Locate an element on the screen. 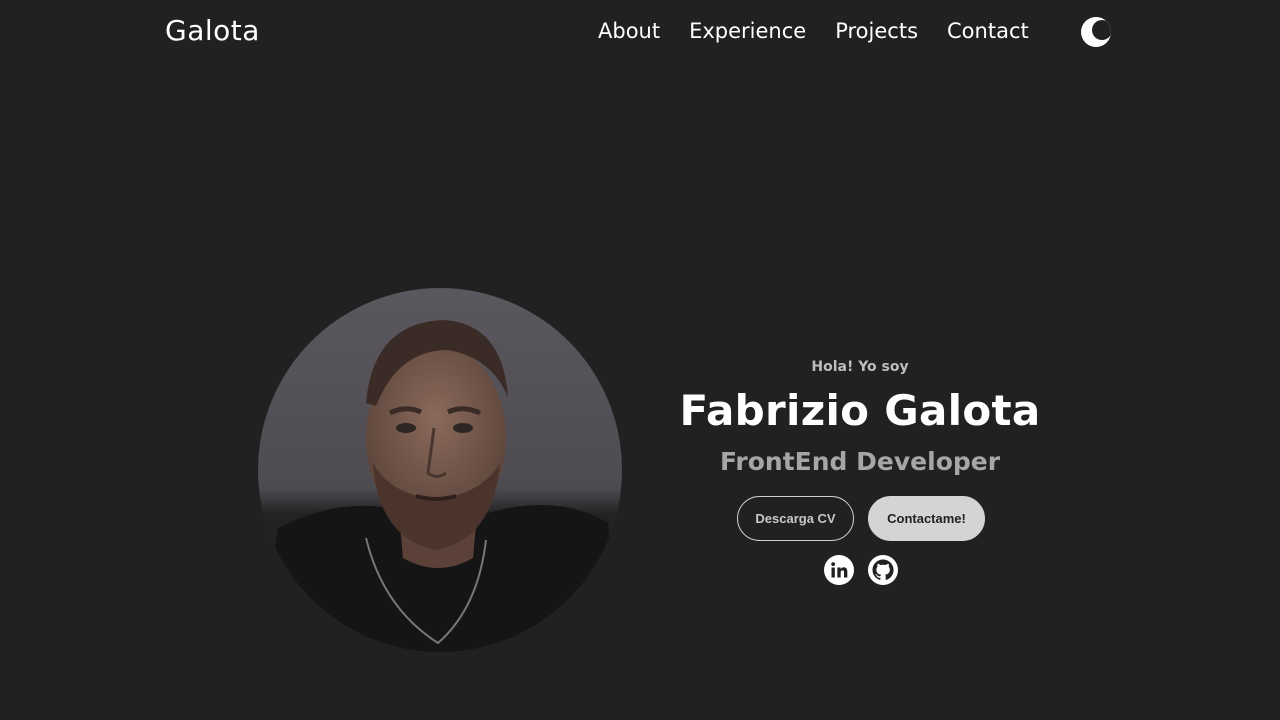 Image resolution: width=1280 pixels, height=720 pixels. moon-icon is located at coordinates (1096, 32).